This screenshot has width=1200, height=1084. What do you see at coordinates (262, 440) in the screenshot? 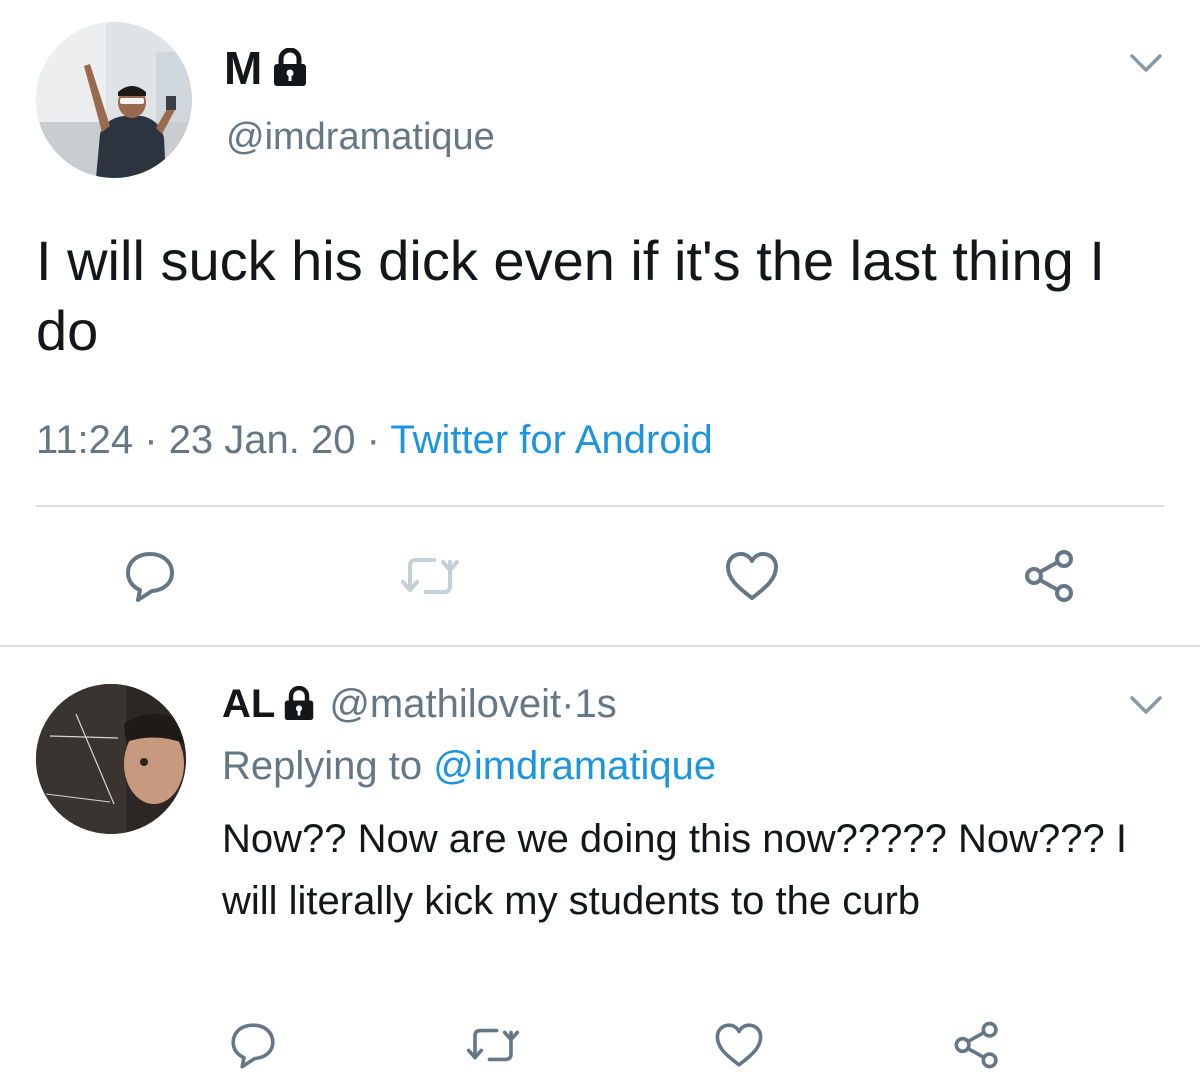
I see `tweet-date: 23 Jan. 20` at bounding box center [262, 440].